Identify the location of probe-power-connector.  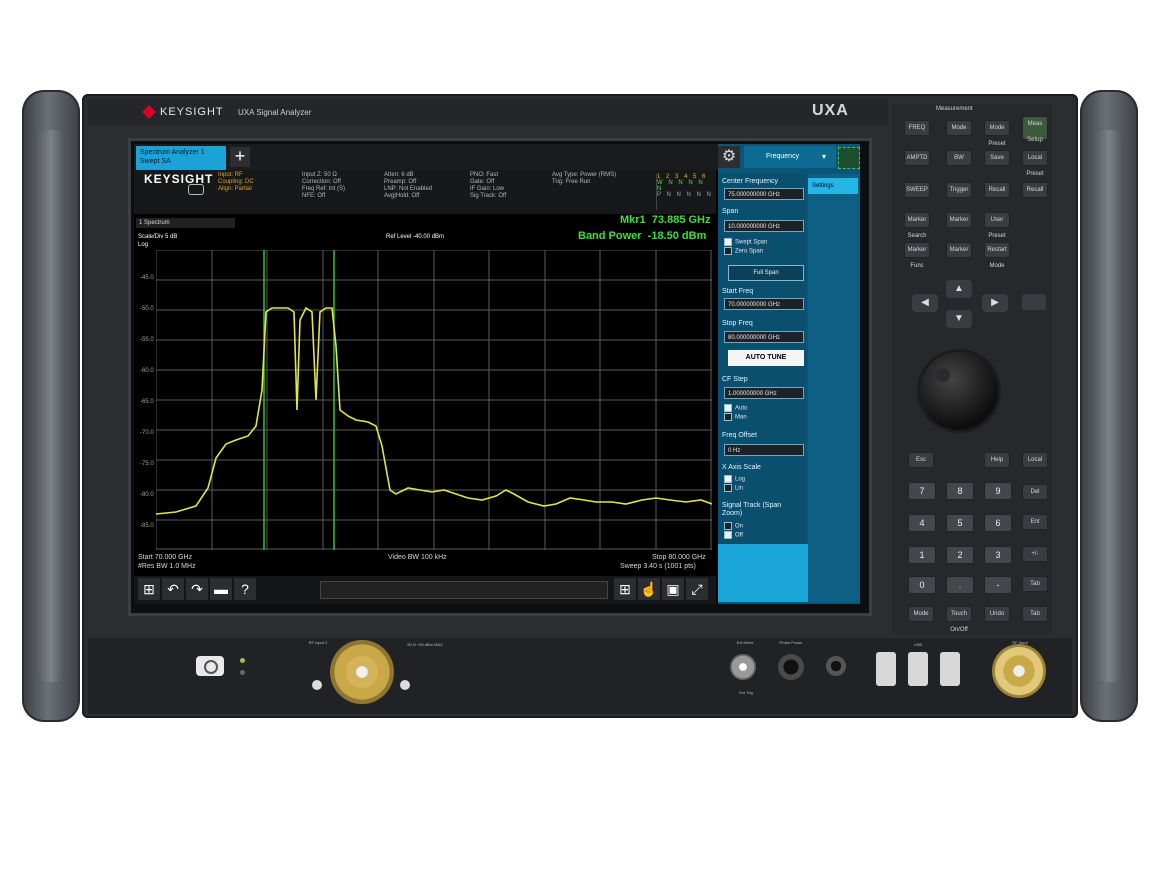
(791, 667).